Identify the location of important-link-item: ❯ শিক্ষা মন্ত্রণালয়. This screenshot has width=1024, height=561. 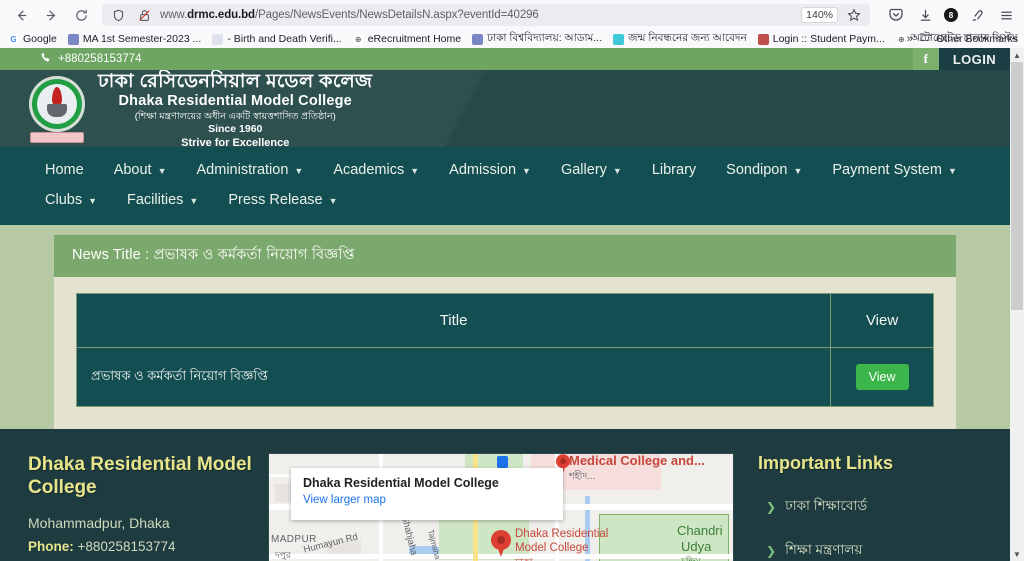
(825, 550).